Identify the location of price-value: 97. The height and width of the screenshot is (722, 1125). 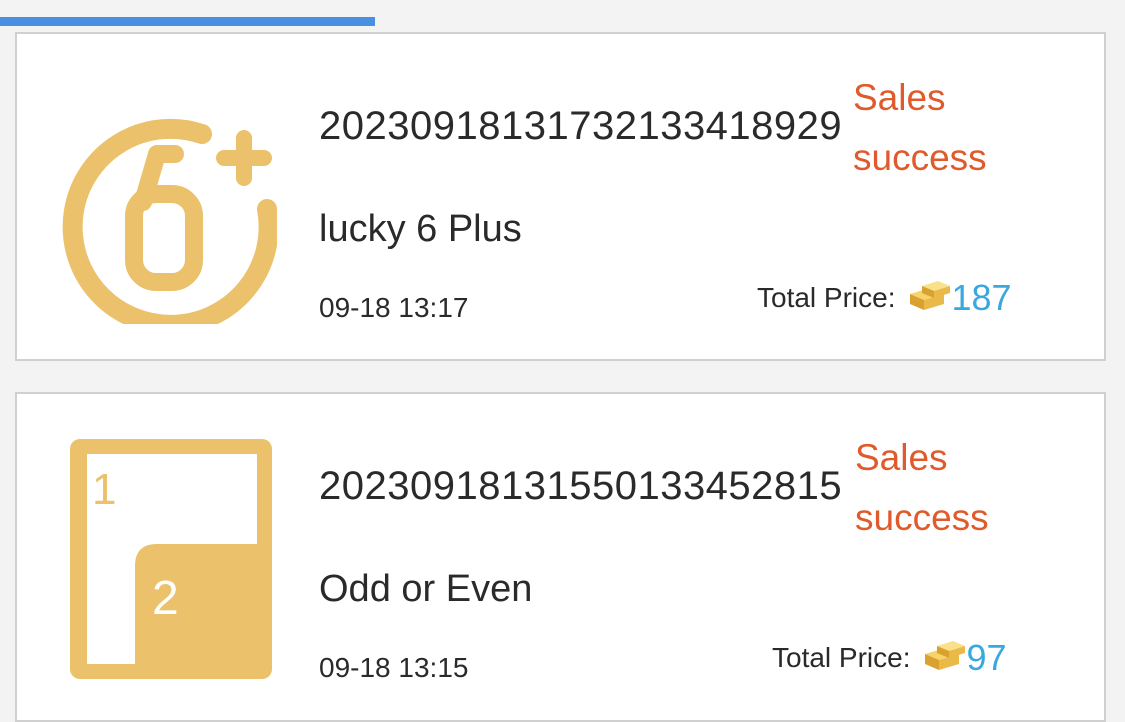
(986, 657).